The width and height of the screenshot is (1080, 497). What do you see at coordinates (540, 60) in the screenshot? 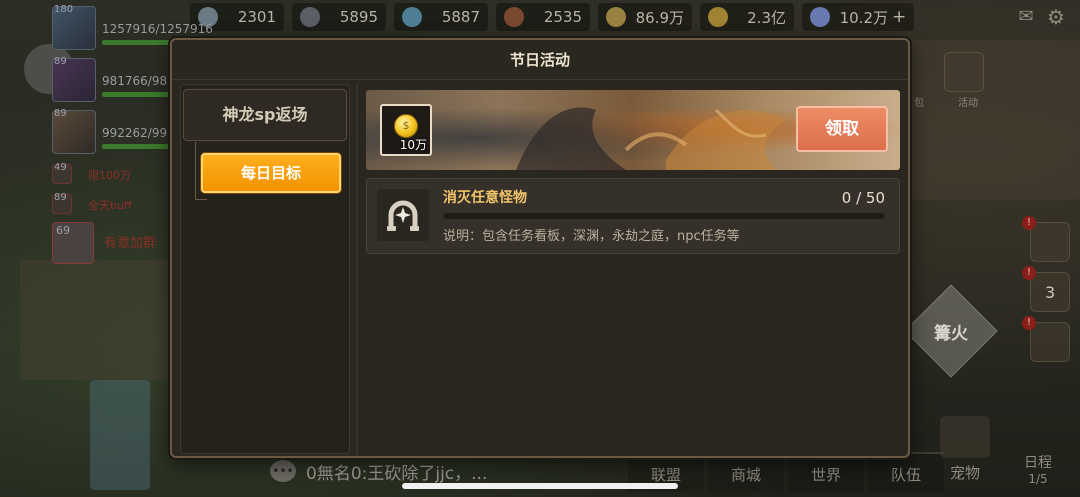
I see `dialog-title: 节日活动` at bounding box center [540, 60].